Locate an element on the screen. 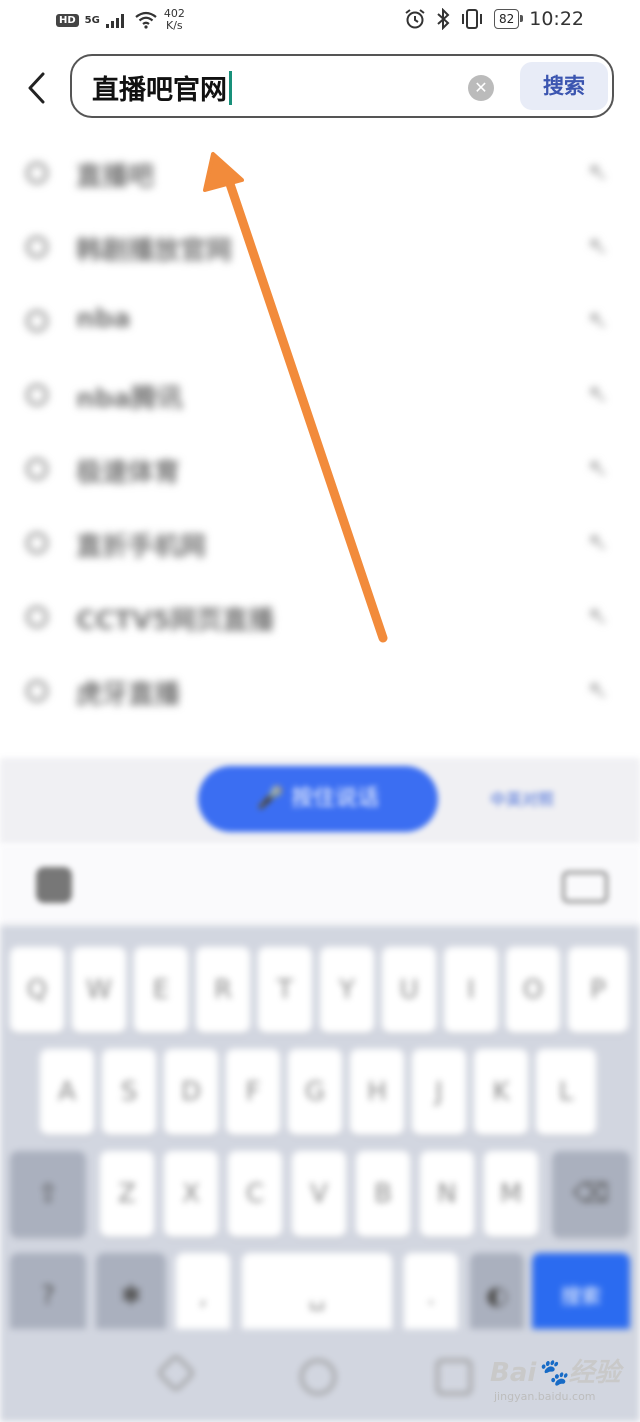 The height and width of the screenshot is (1422, 640). watermark-url: jingyan.baidu.com is located at coordinates (545, 1396).